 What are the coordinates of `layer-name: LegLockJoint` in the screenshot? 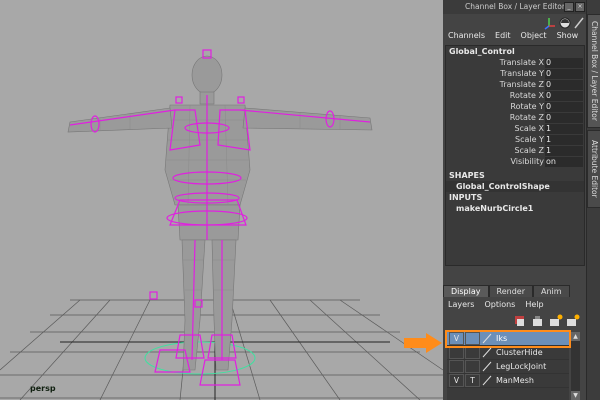 It's located at (521, 366).